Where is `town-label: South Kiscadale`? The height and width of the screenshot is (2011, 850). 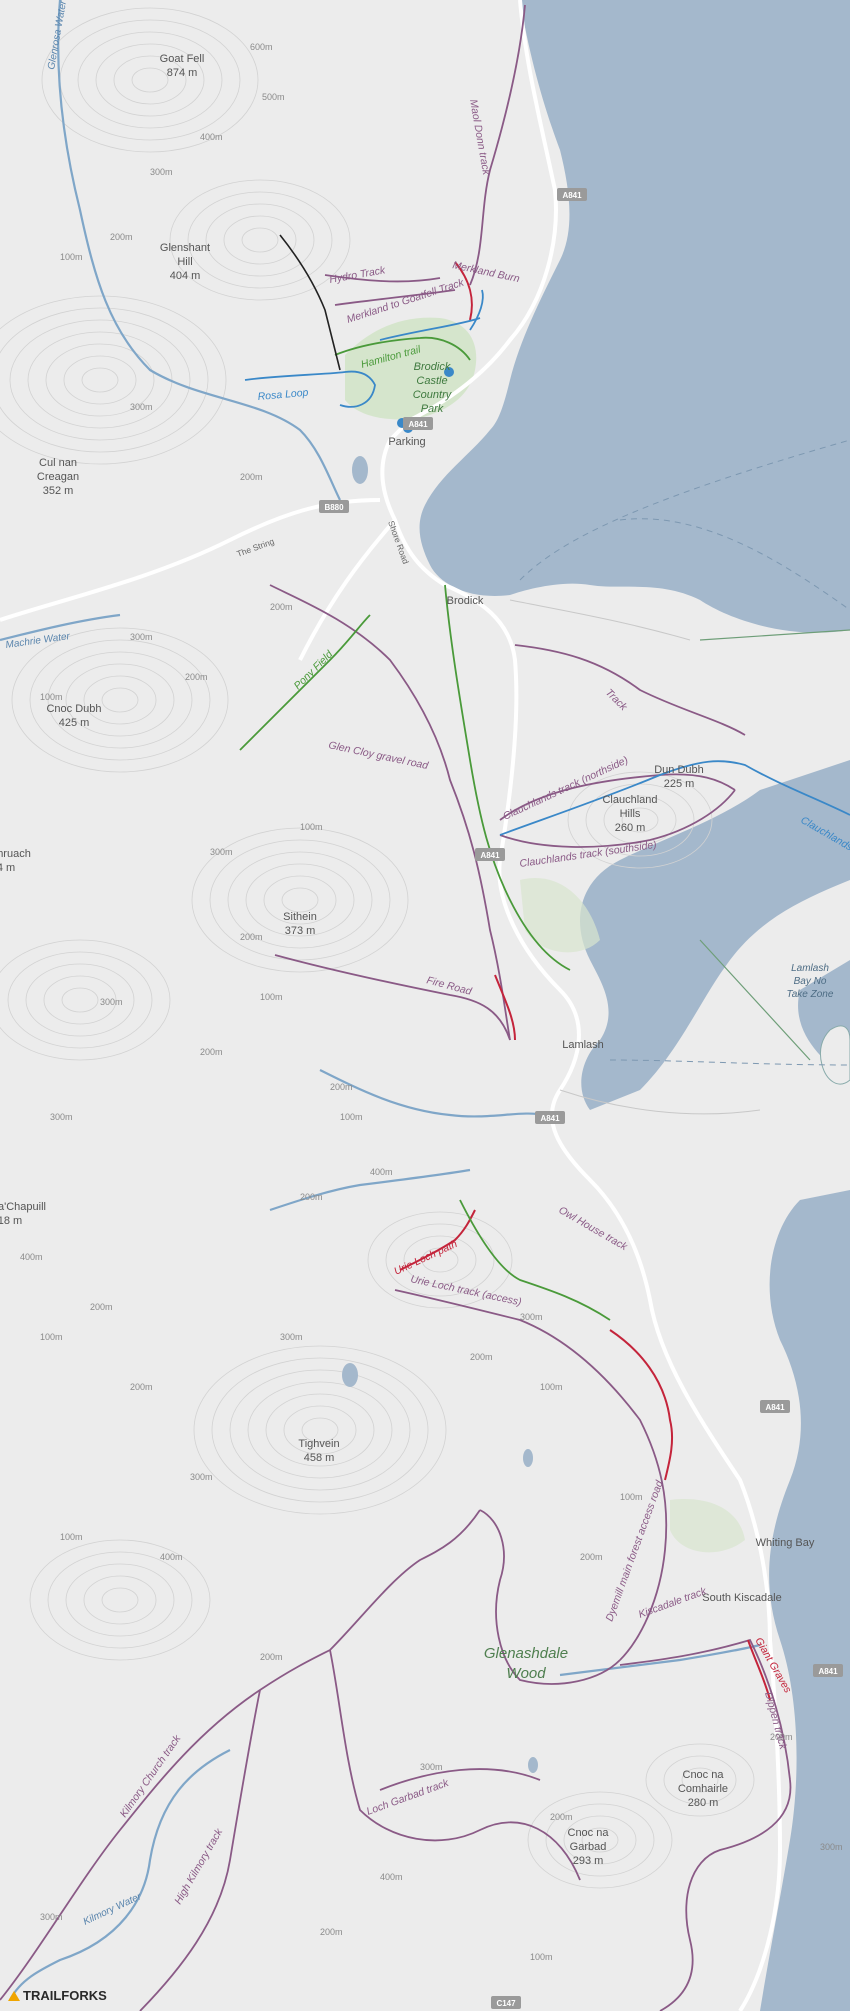 town-label: South Kiscadale is located at coordinates (742, 1598).